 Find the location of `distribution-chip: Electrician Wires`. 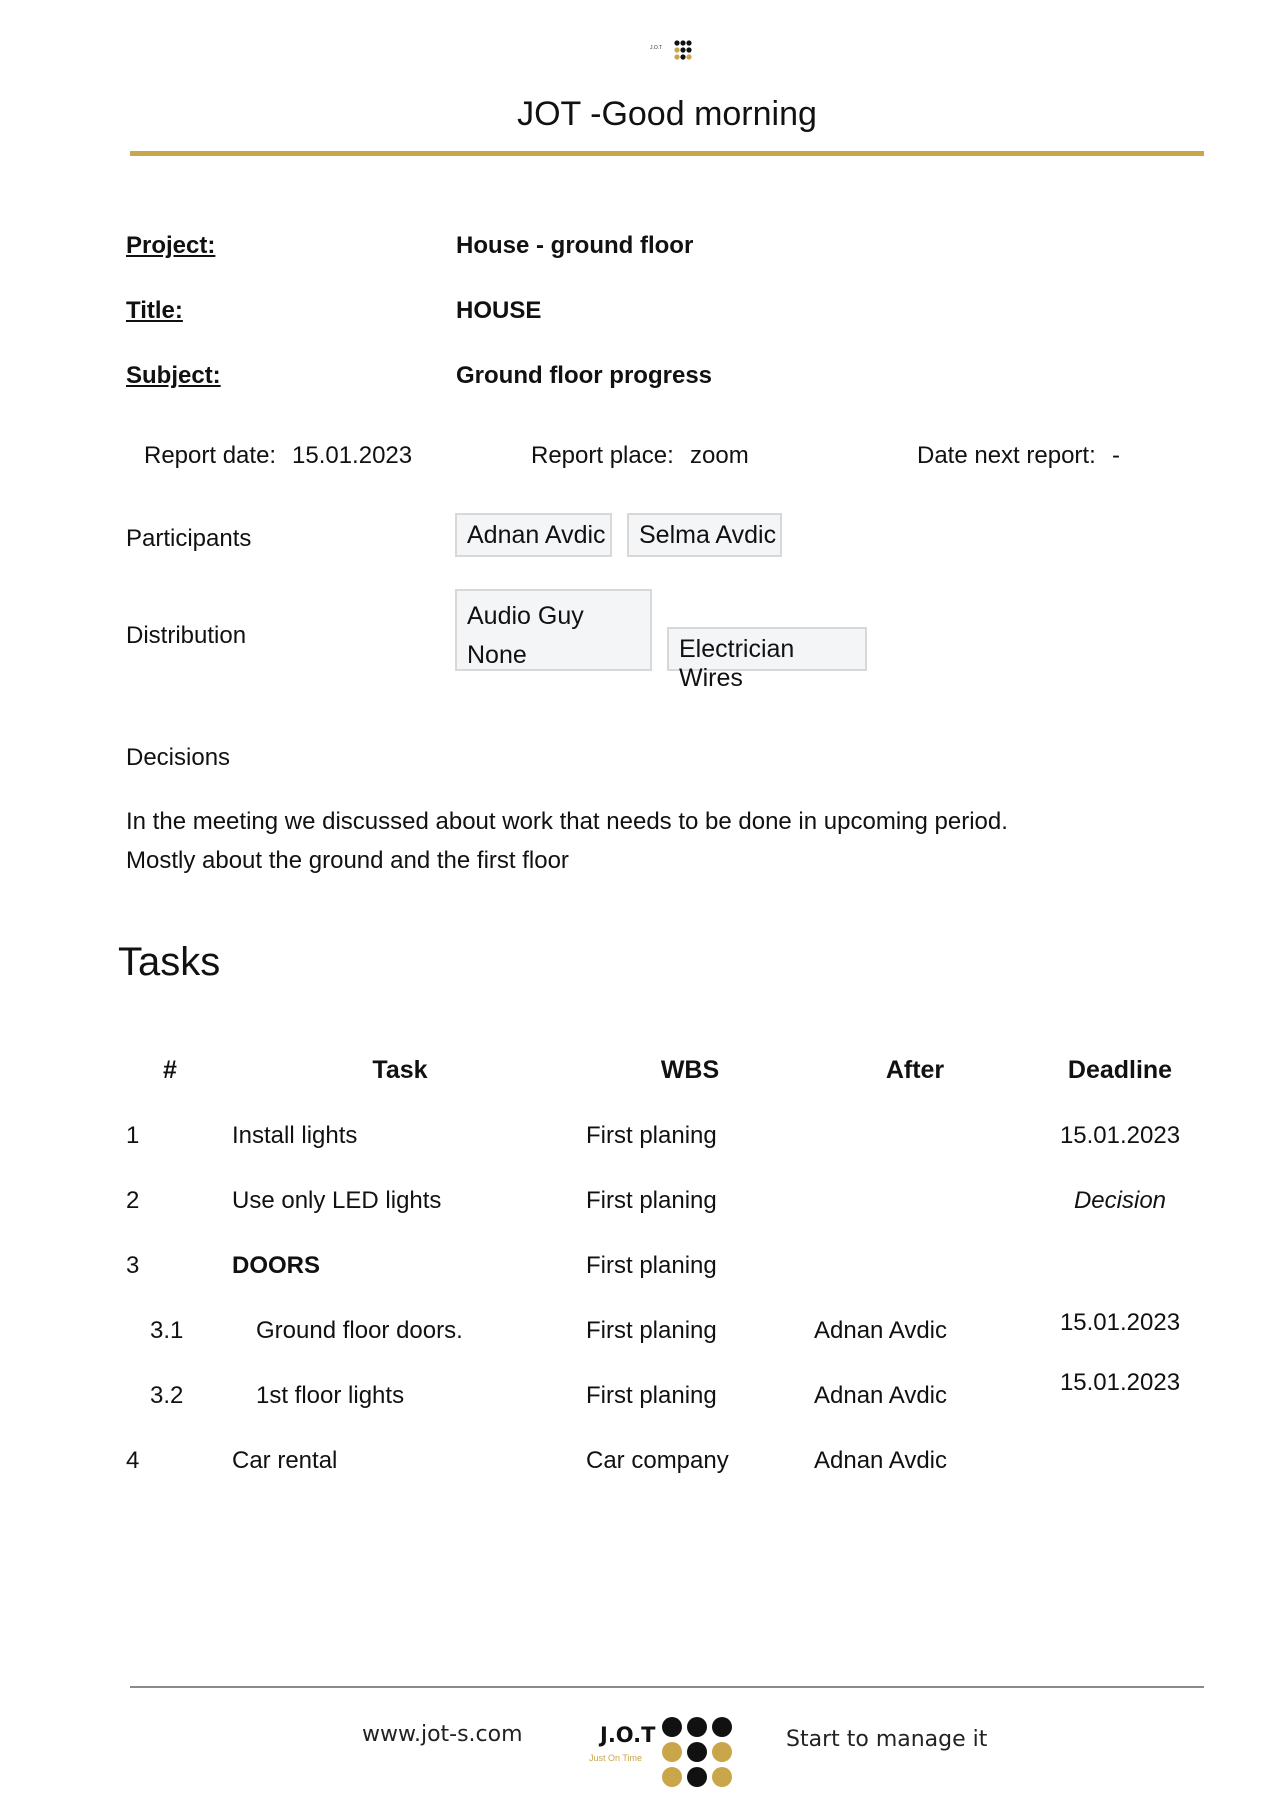

distribution-chip: Electrician Wires is located at coordinates (767, 659).